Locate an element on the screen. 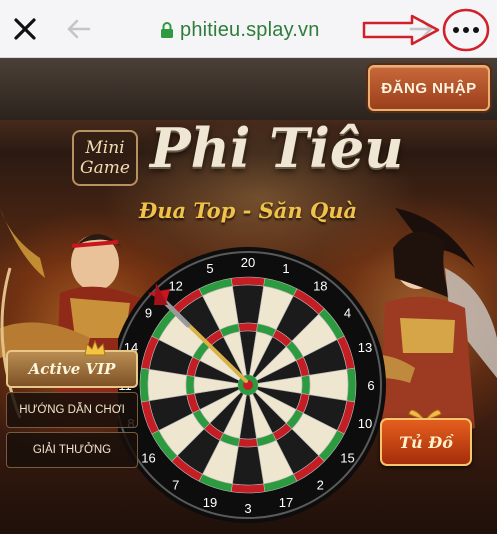 This screenshot has height=534, width=497. minigame-badge: Mini Game is located at coordinates (105, 158).